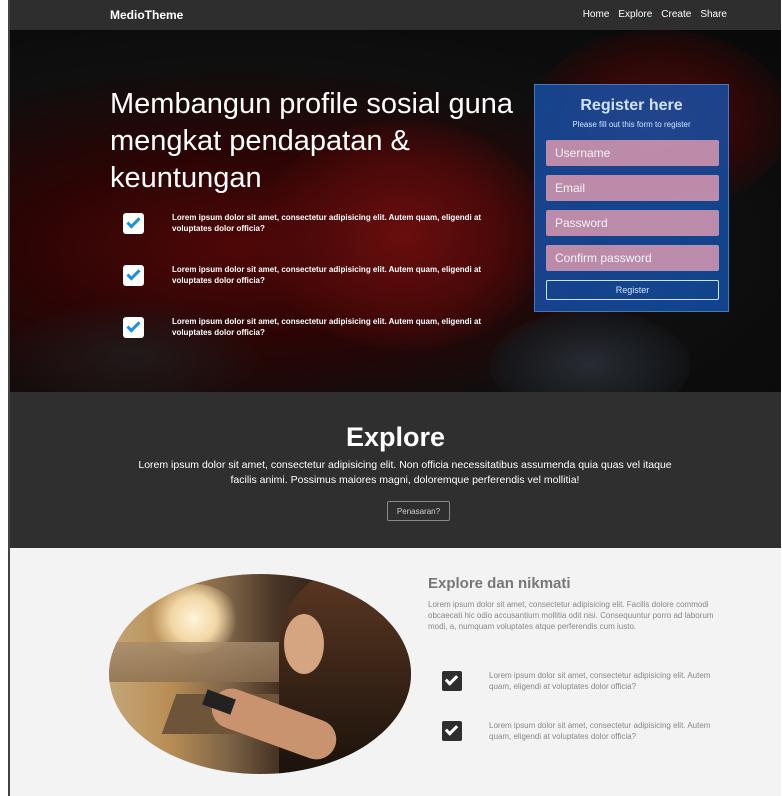 This screenshot has height=796, width=782. I want to click on nav-link-create: Create, so click(676, 14).